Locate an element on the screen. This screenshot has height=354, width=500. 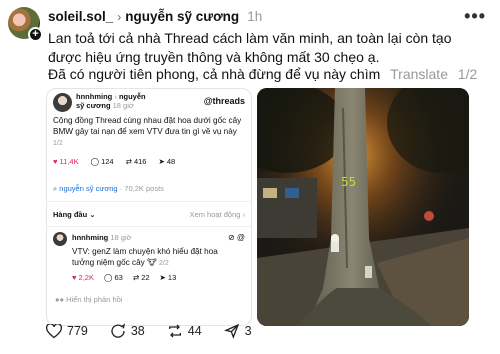
embedded-profile-link: ⌕ nguyễn sỹ cương · 70,2K posts is located at coordinates (108, 188).